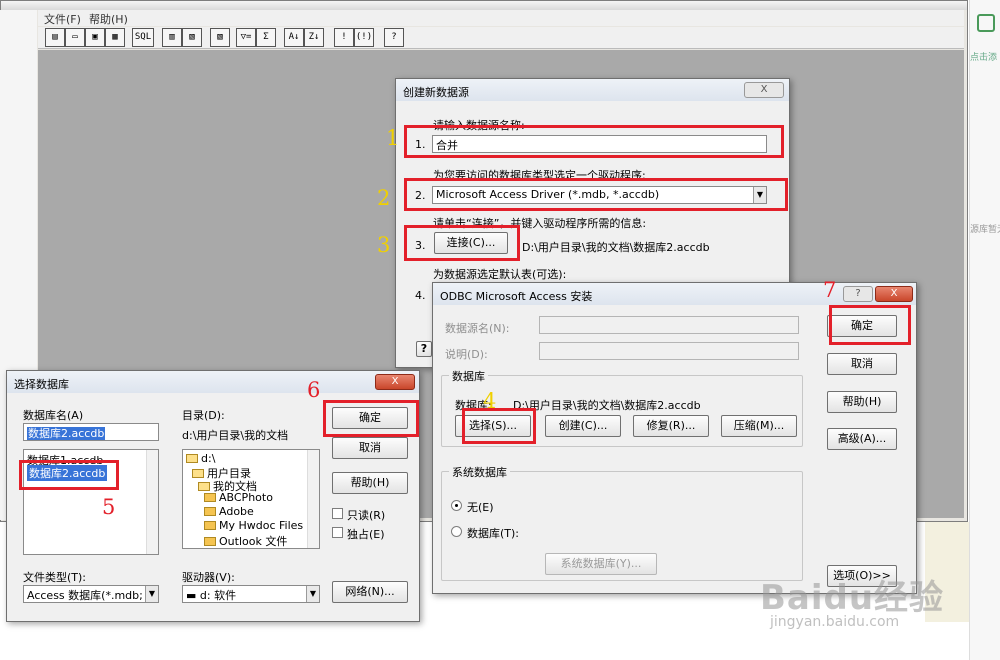 This screenshot has height=660, width=1000. Describe the element at coordinates (53, 415) in the screenshot. I see `dbname-label: 数据库名(A)` at that location.